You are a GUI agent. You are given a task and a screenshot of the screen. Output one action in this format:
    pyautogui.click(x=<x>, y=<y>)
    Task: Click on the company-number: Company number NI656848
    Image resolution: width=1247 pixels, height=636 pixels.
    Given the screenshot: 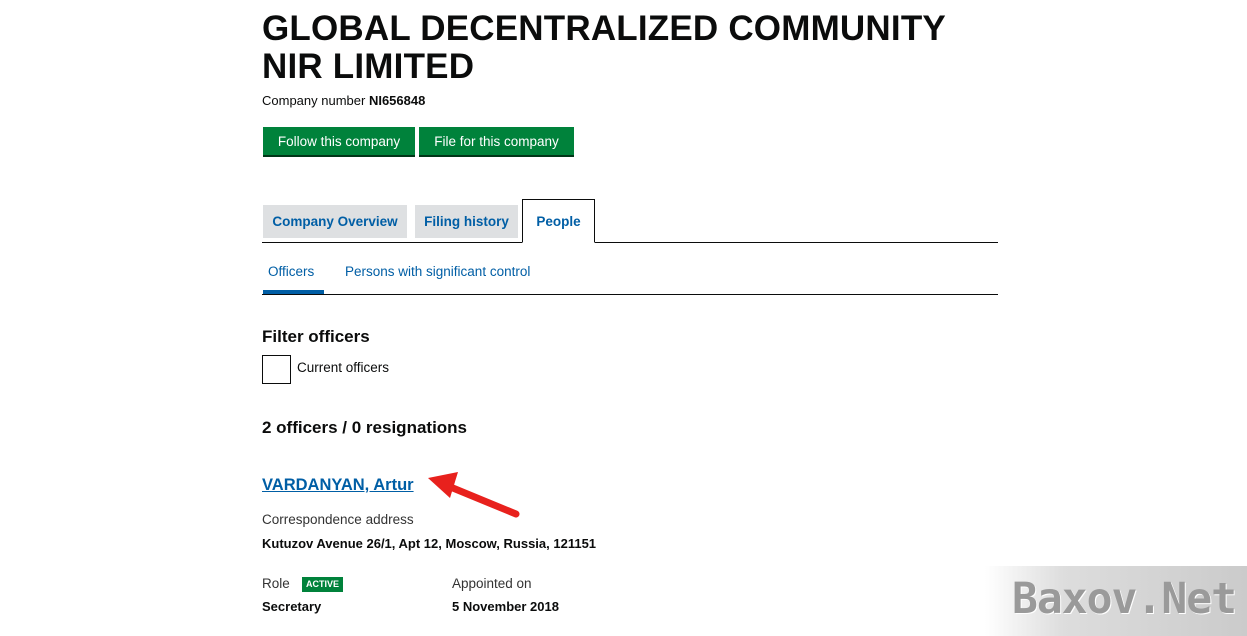 What is the action you would take?
    pyautogui.click(x=343, y=100)
    